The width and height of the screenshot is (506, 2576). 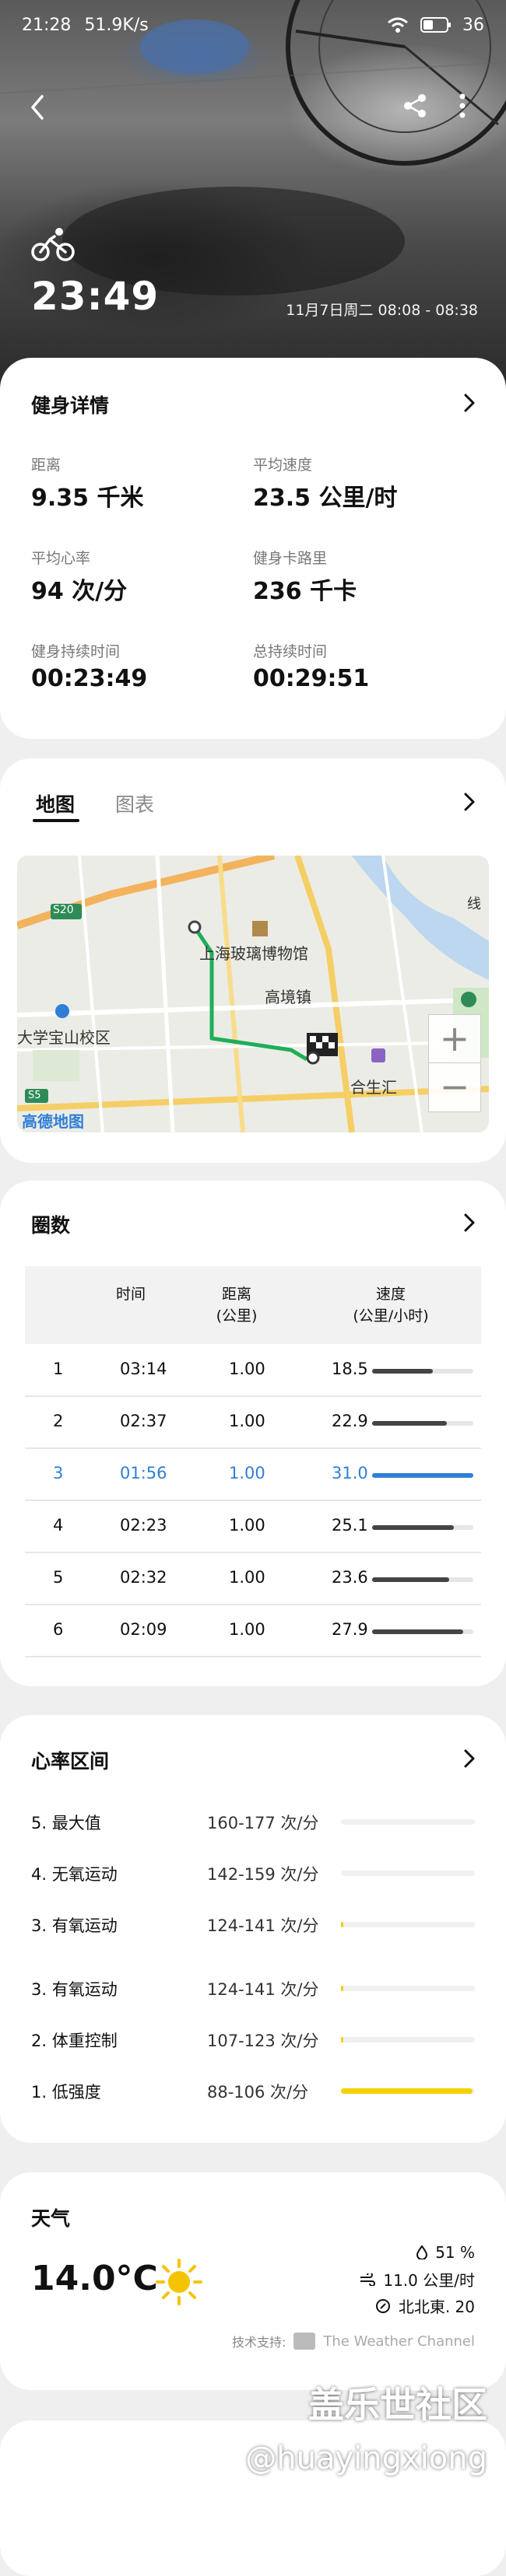 What do you see at coordinates (130, 1294) in the screenshot?
I see `col-time: 时间` at bounding box center [130, 1294].